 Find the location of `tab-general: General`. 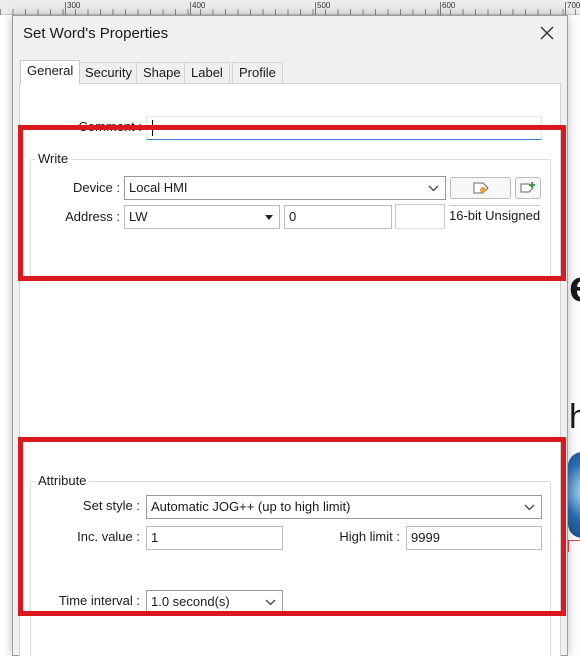

tab-general: General is located at coordinates (50, 72).